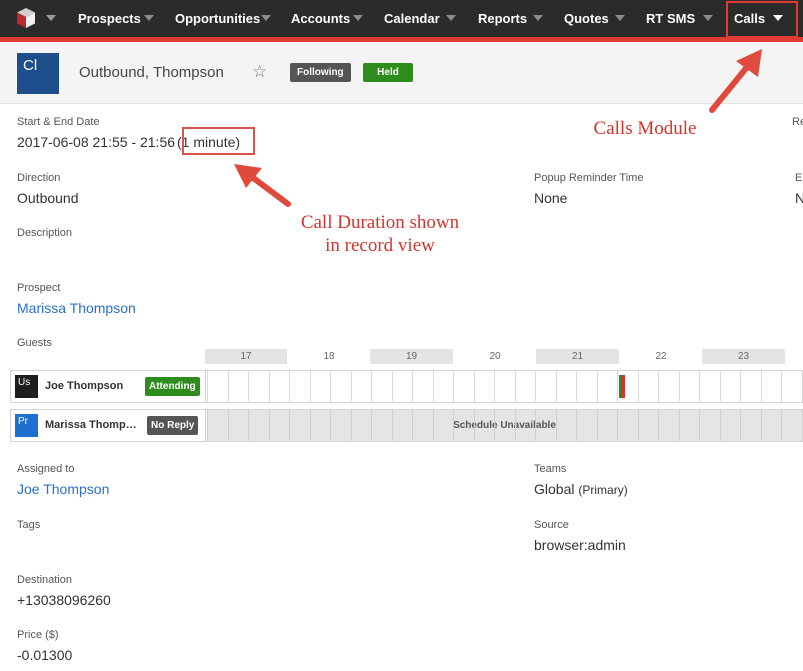  What do you see at coordinates (797, 122) in the screenshot?
I see `related-label: Re` at bounding box center [797, 122].